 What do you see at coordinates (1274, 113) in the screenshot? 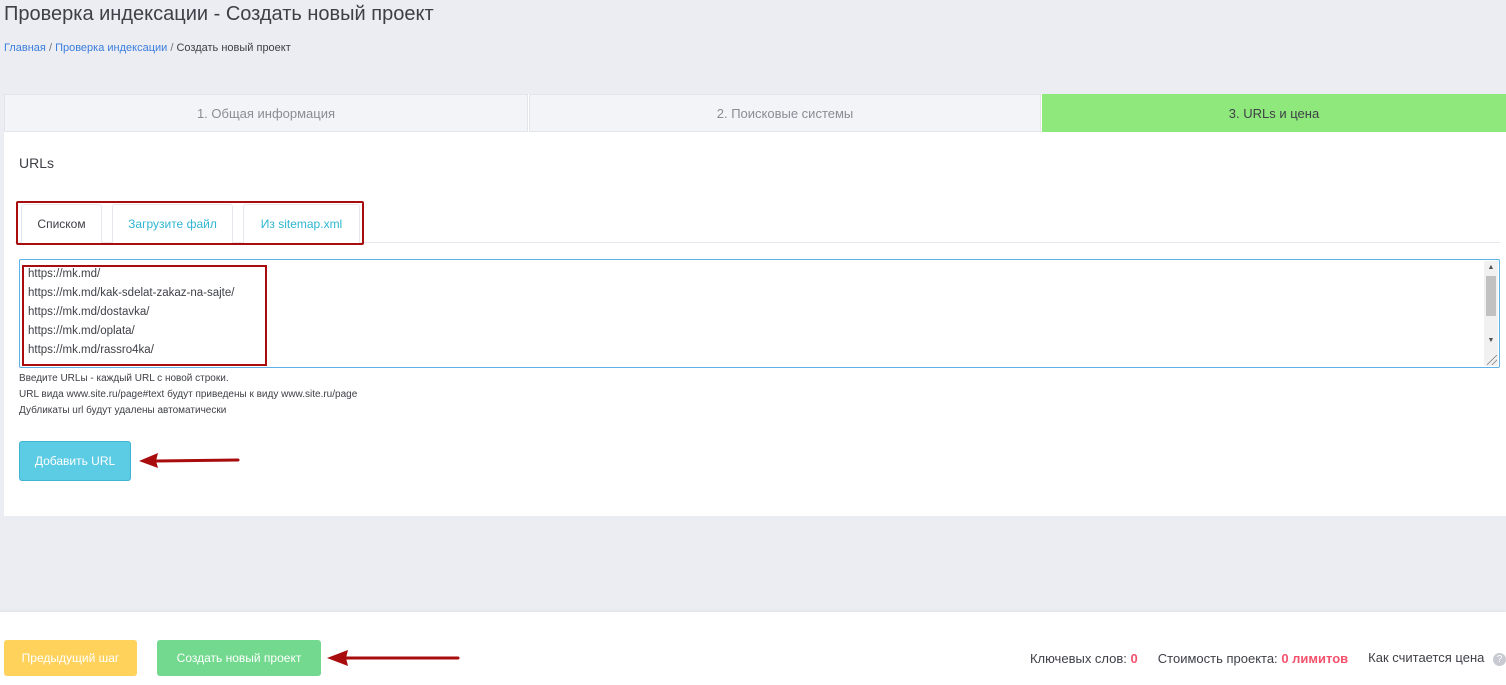
I see `step-urls-price: 3. URLs и цена` at bounding box center [1274, 113].